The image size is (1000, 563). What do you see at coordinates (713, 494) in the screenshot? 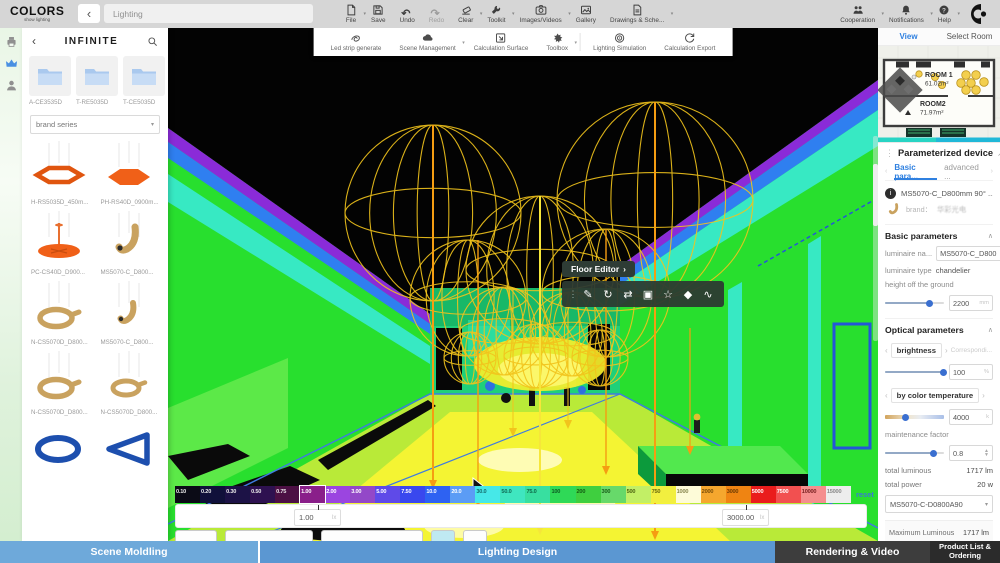
I see `scale-cell-2000: 2000` at bounding box center [713, 494].